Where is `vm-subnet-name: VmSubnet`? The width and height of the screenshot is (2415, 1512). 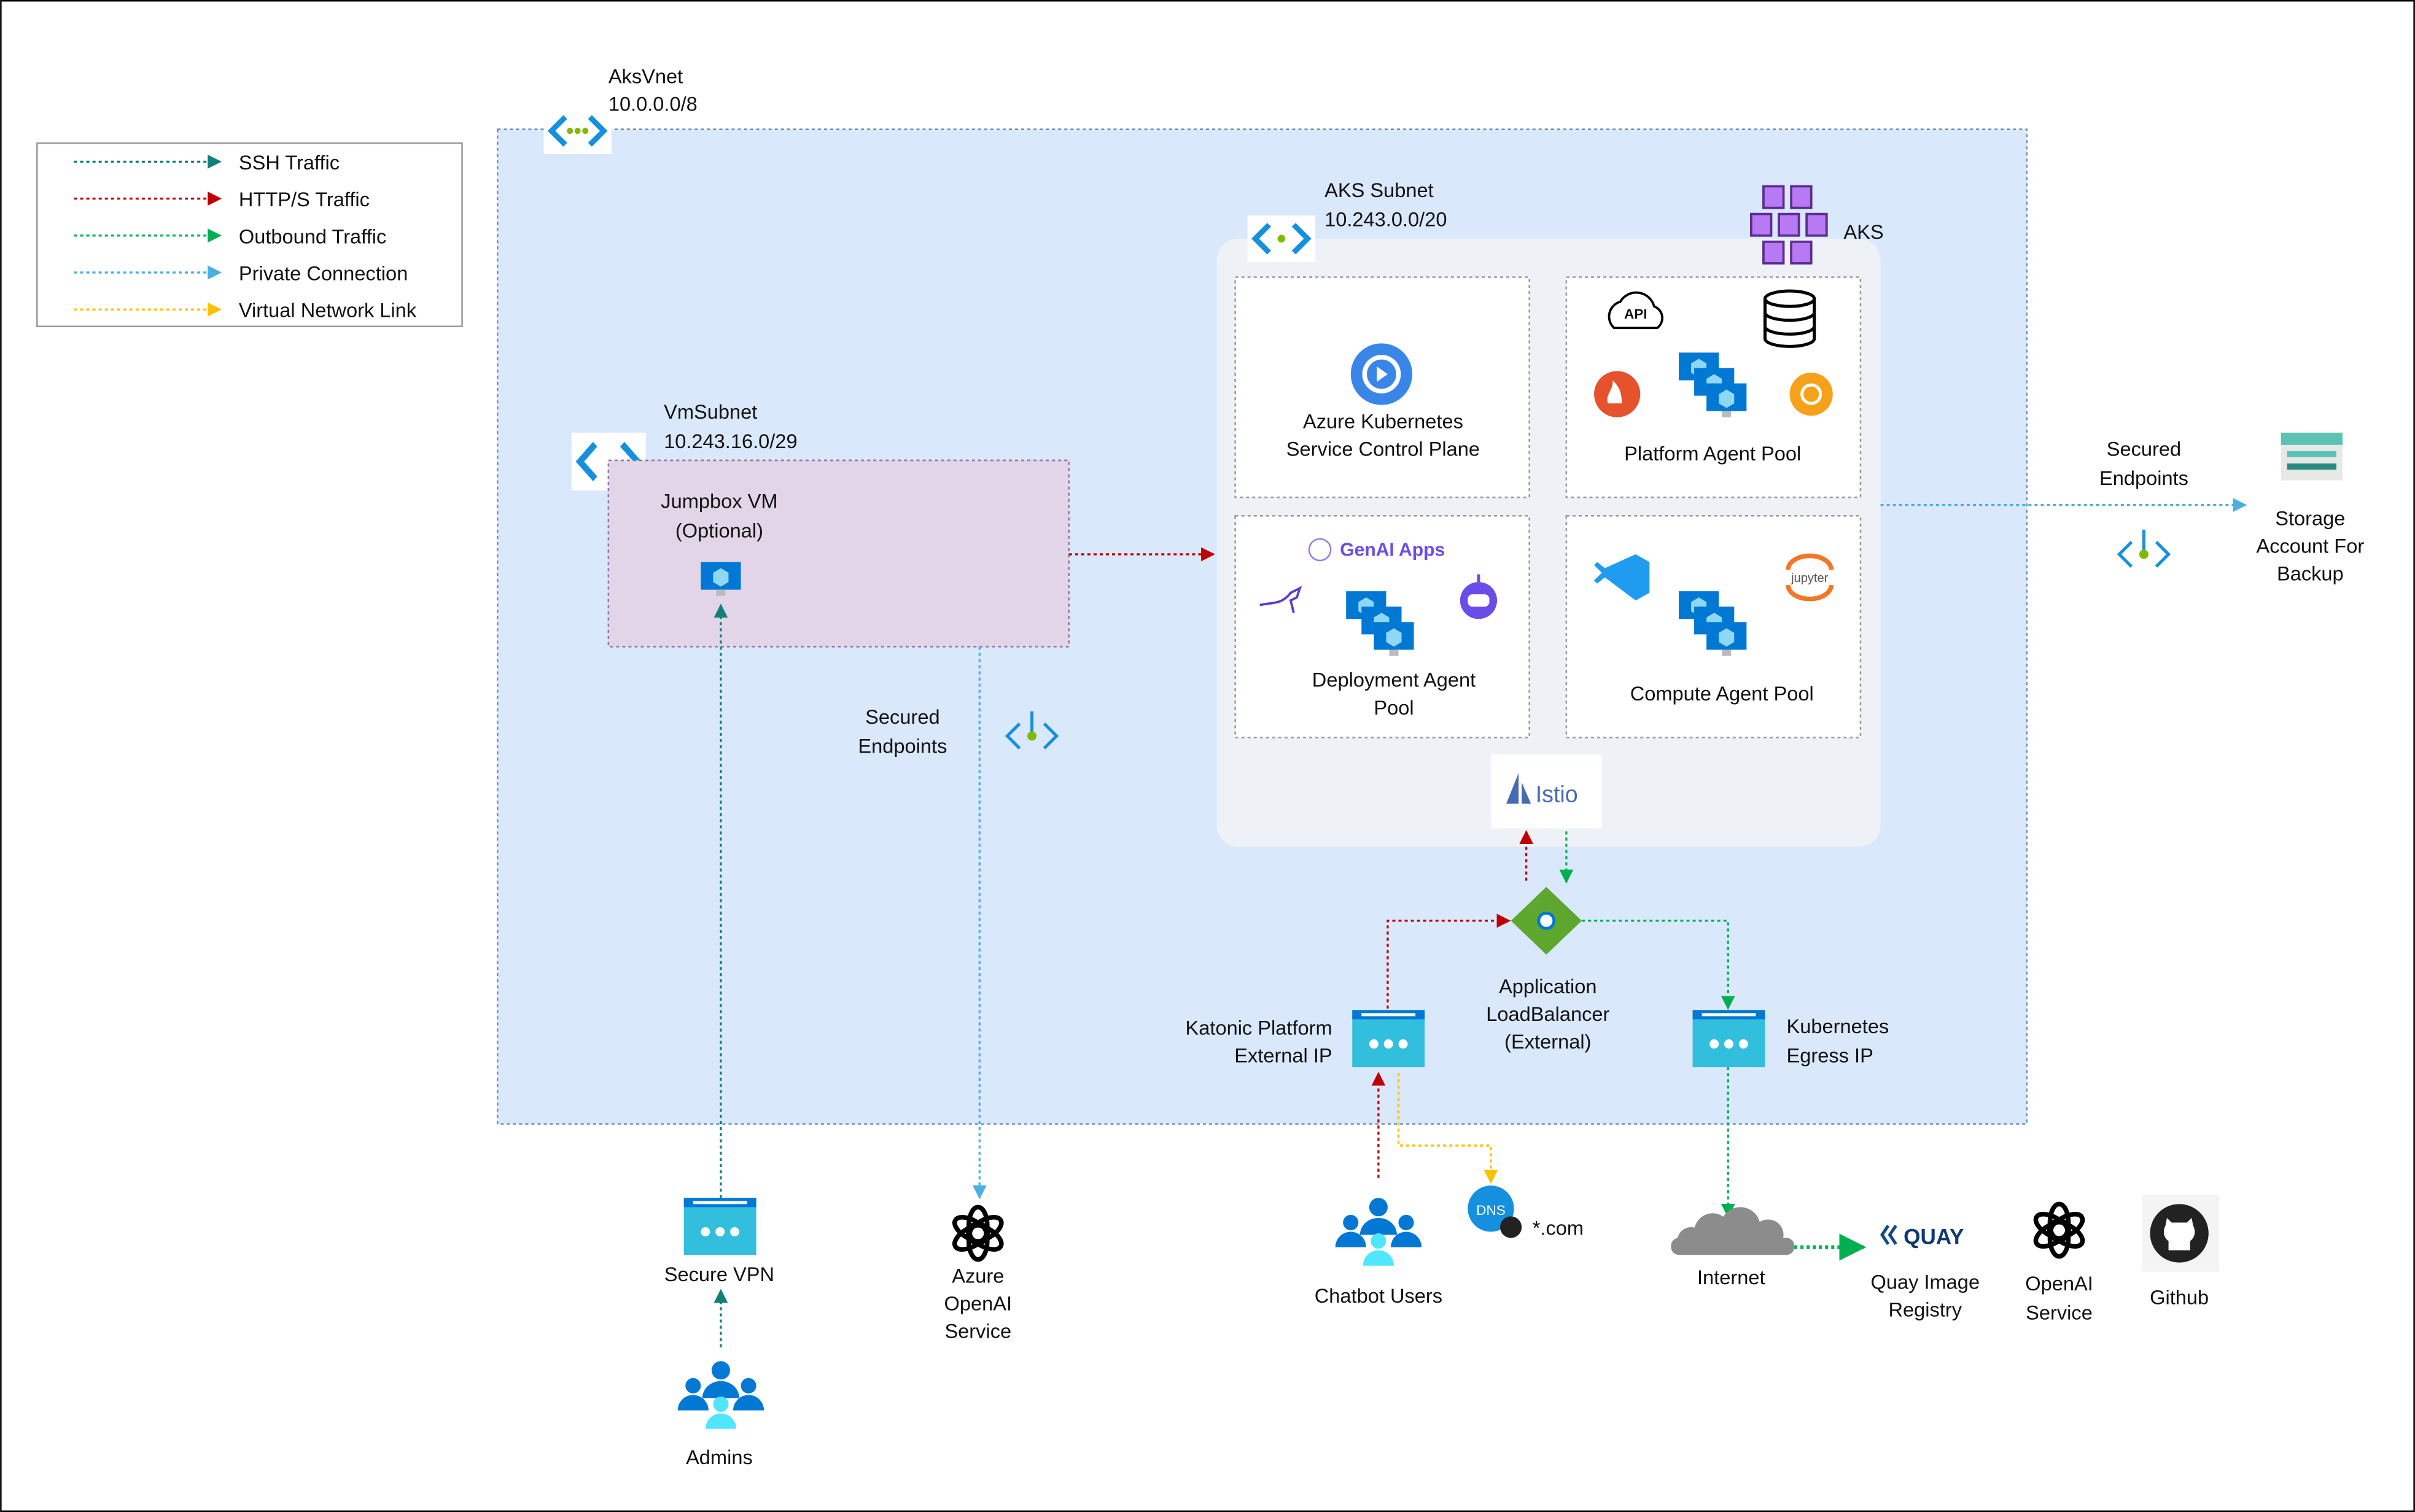 vm-subnet-name: VmSubnet is located at coordinates (710, 411).